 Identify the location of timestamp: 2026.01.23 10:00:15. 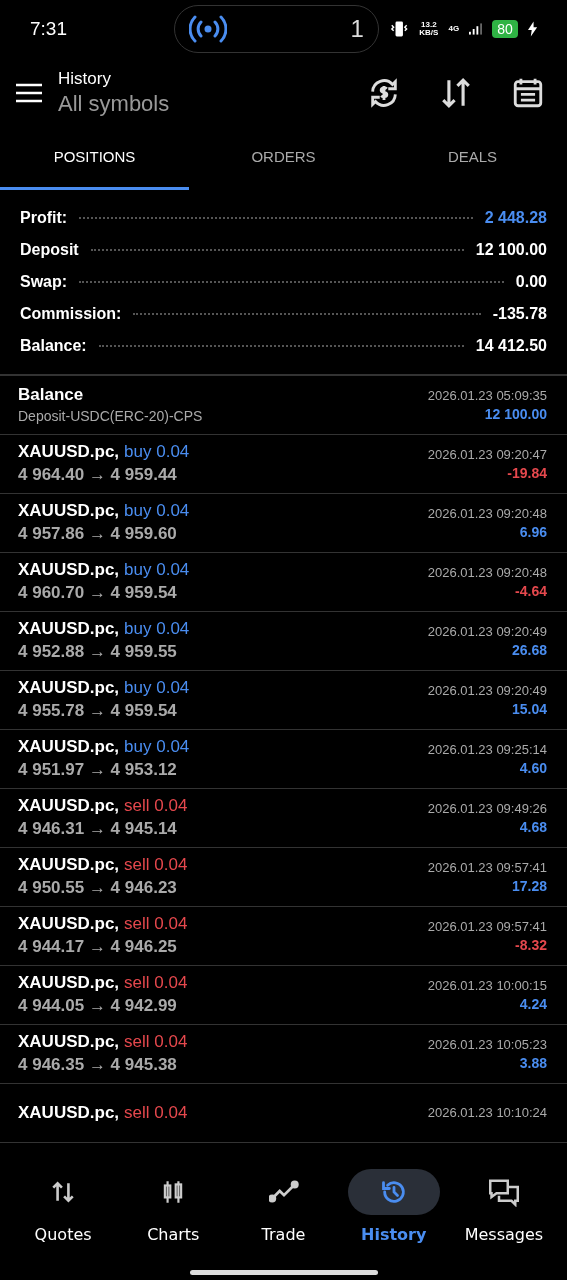
(487, 985).